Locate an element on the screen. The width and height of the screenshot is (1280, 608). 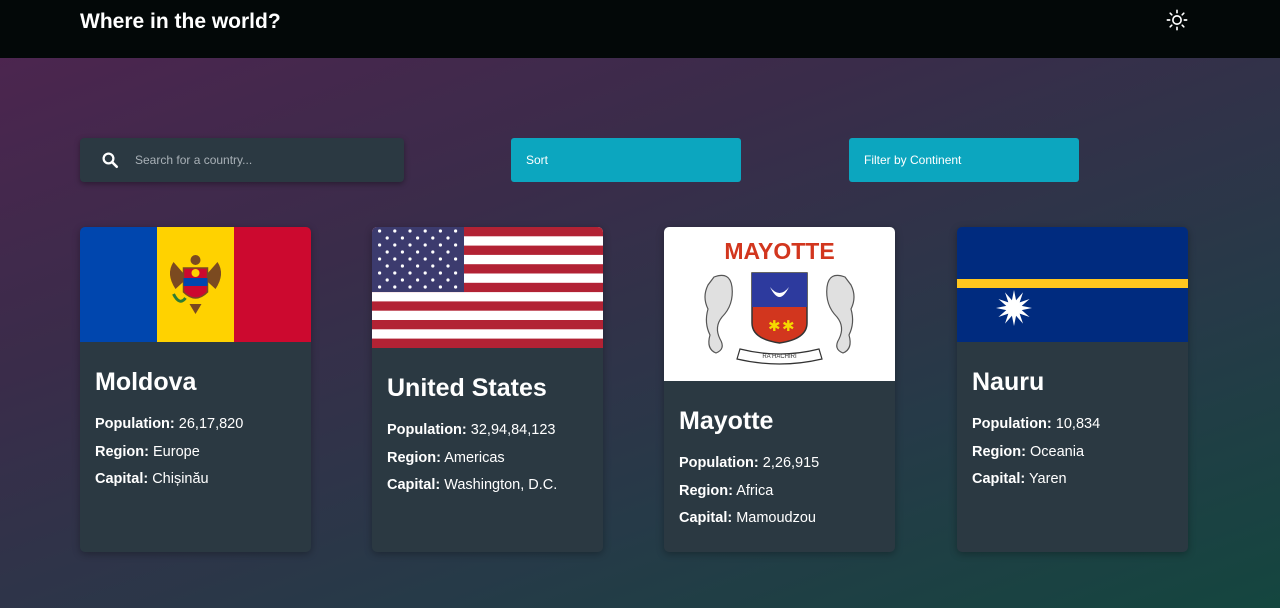
region-row: Region: Europe is located at coordinates (195, 453).